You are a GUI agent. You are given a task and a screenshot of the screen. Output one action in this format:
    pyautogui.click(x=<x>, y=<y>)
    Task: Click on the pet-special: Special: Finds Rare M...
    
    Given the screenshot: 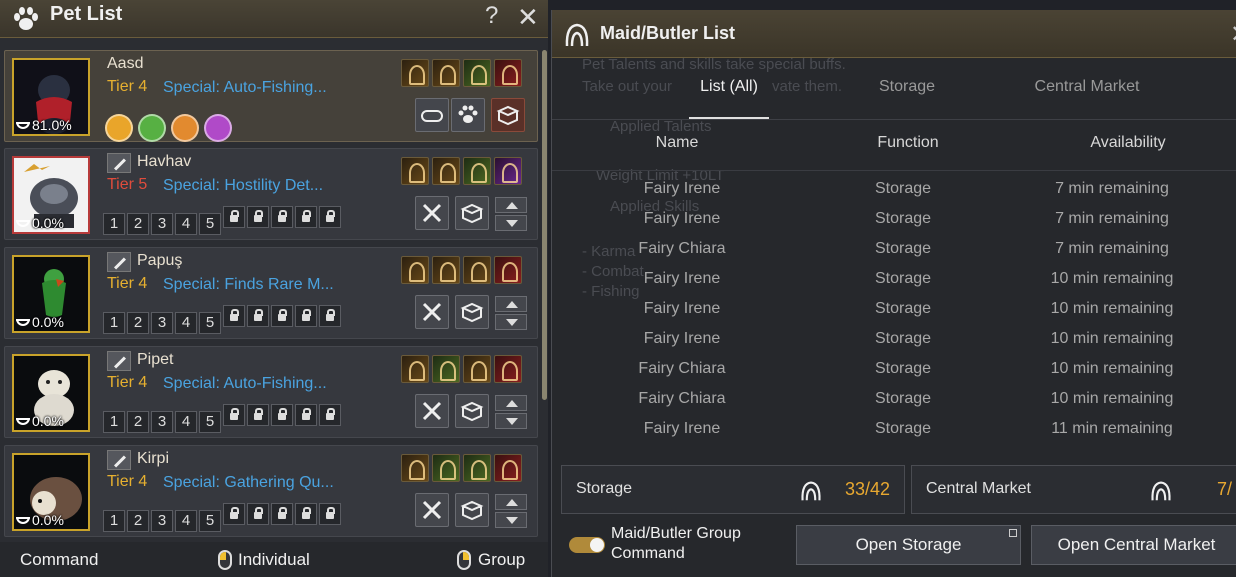 What is the action you would take?
    pyautogui.click(x=248, y=285)
    